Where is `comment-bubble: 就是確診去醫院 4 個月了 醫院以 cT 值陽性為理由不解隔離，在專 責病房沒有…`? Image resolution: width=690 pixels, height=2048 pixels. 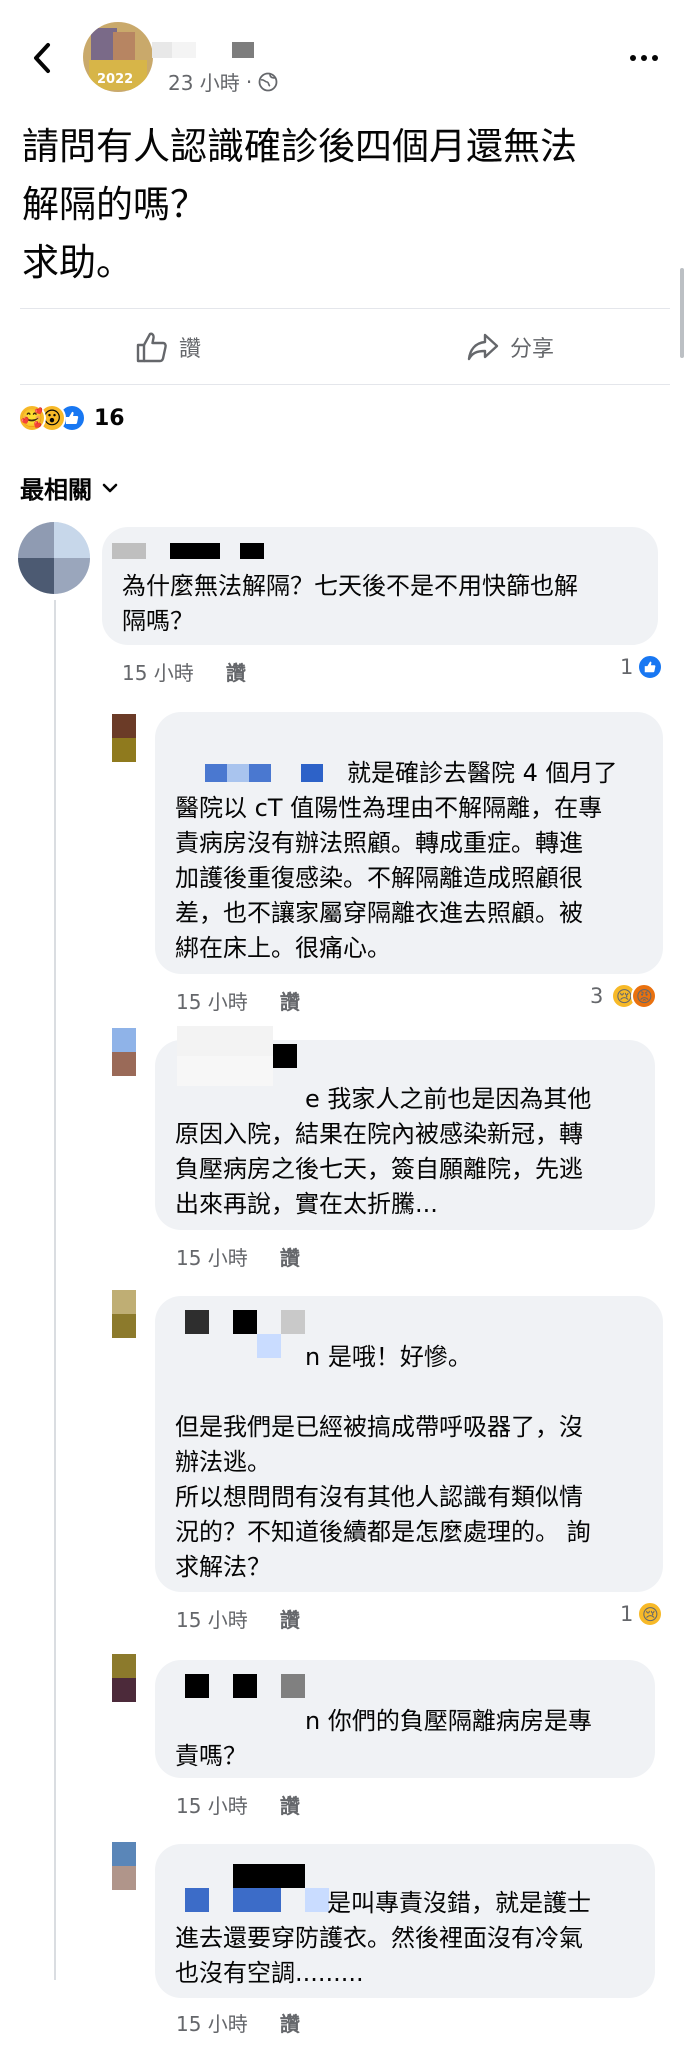 comment-bubble: 就是確診去醫院 4 個月了 醫院以 cT 值陽性為理由不解隔離，在專 責病房沒有… is located at coordinates (409, 843).